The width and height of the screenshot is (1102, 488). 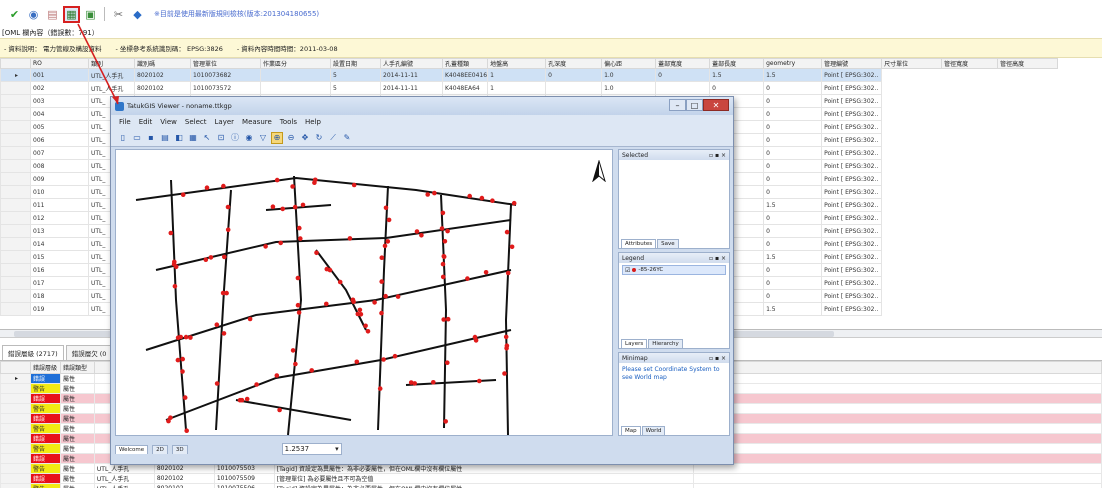 I want to click on table-cell: 016, so click(x=59, y=270).